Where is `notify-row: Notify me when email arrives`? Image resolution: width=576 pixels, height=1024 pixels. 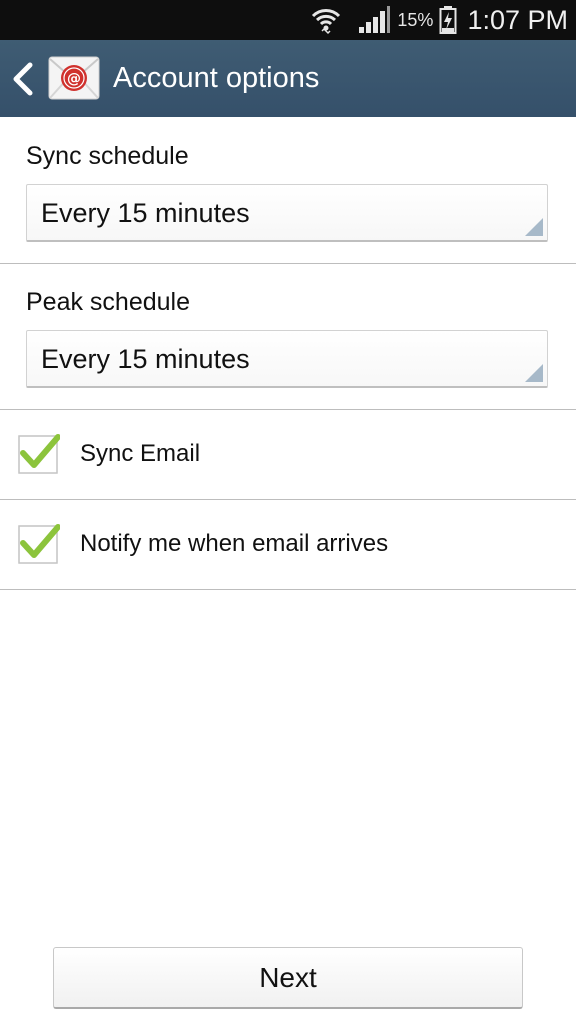 notify-row: Notify me when email arrives is located at coordinates (288, 544).